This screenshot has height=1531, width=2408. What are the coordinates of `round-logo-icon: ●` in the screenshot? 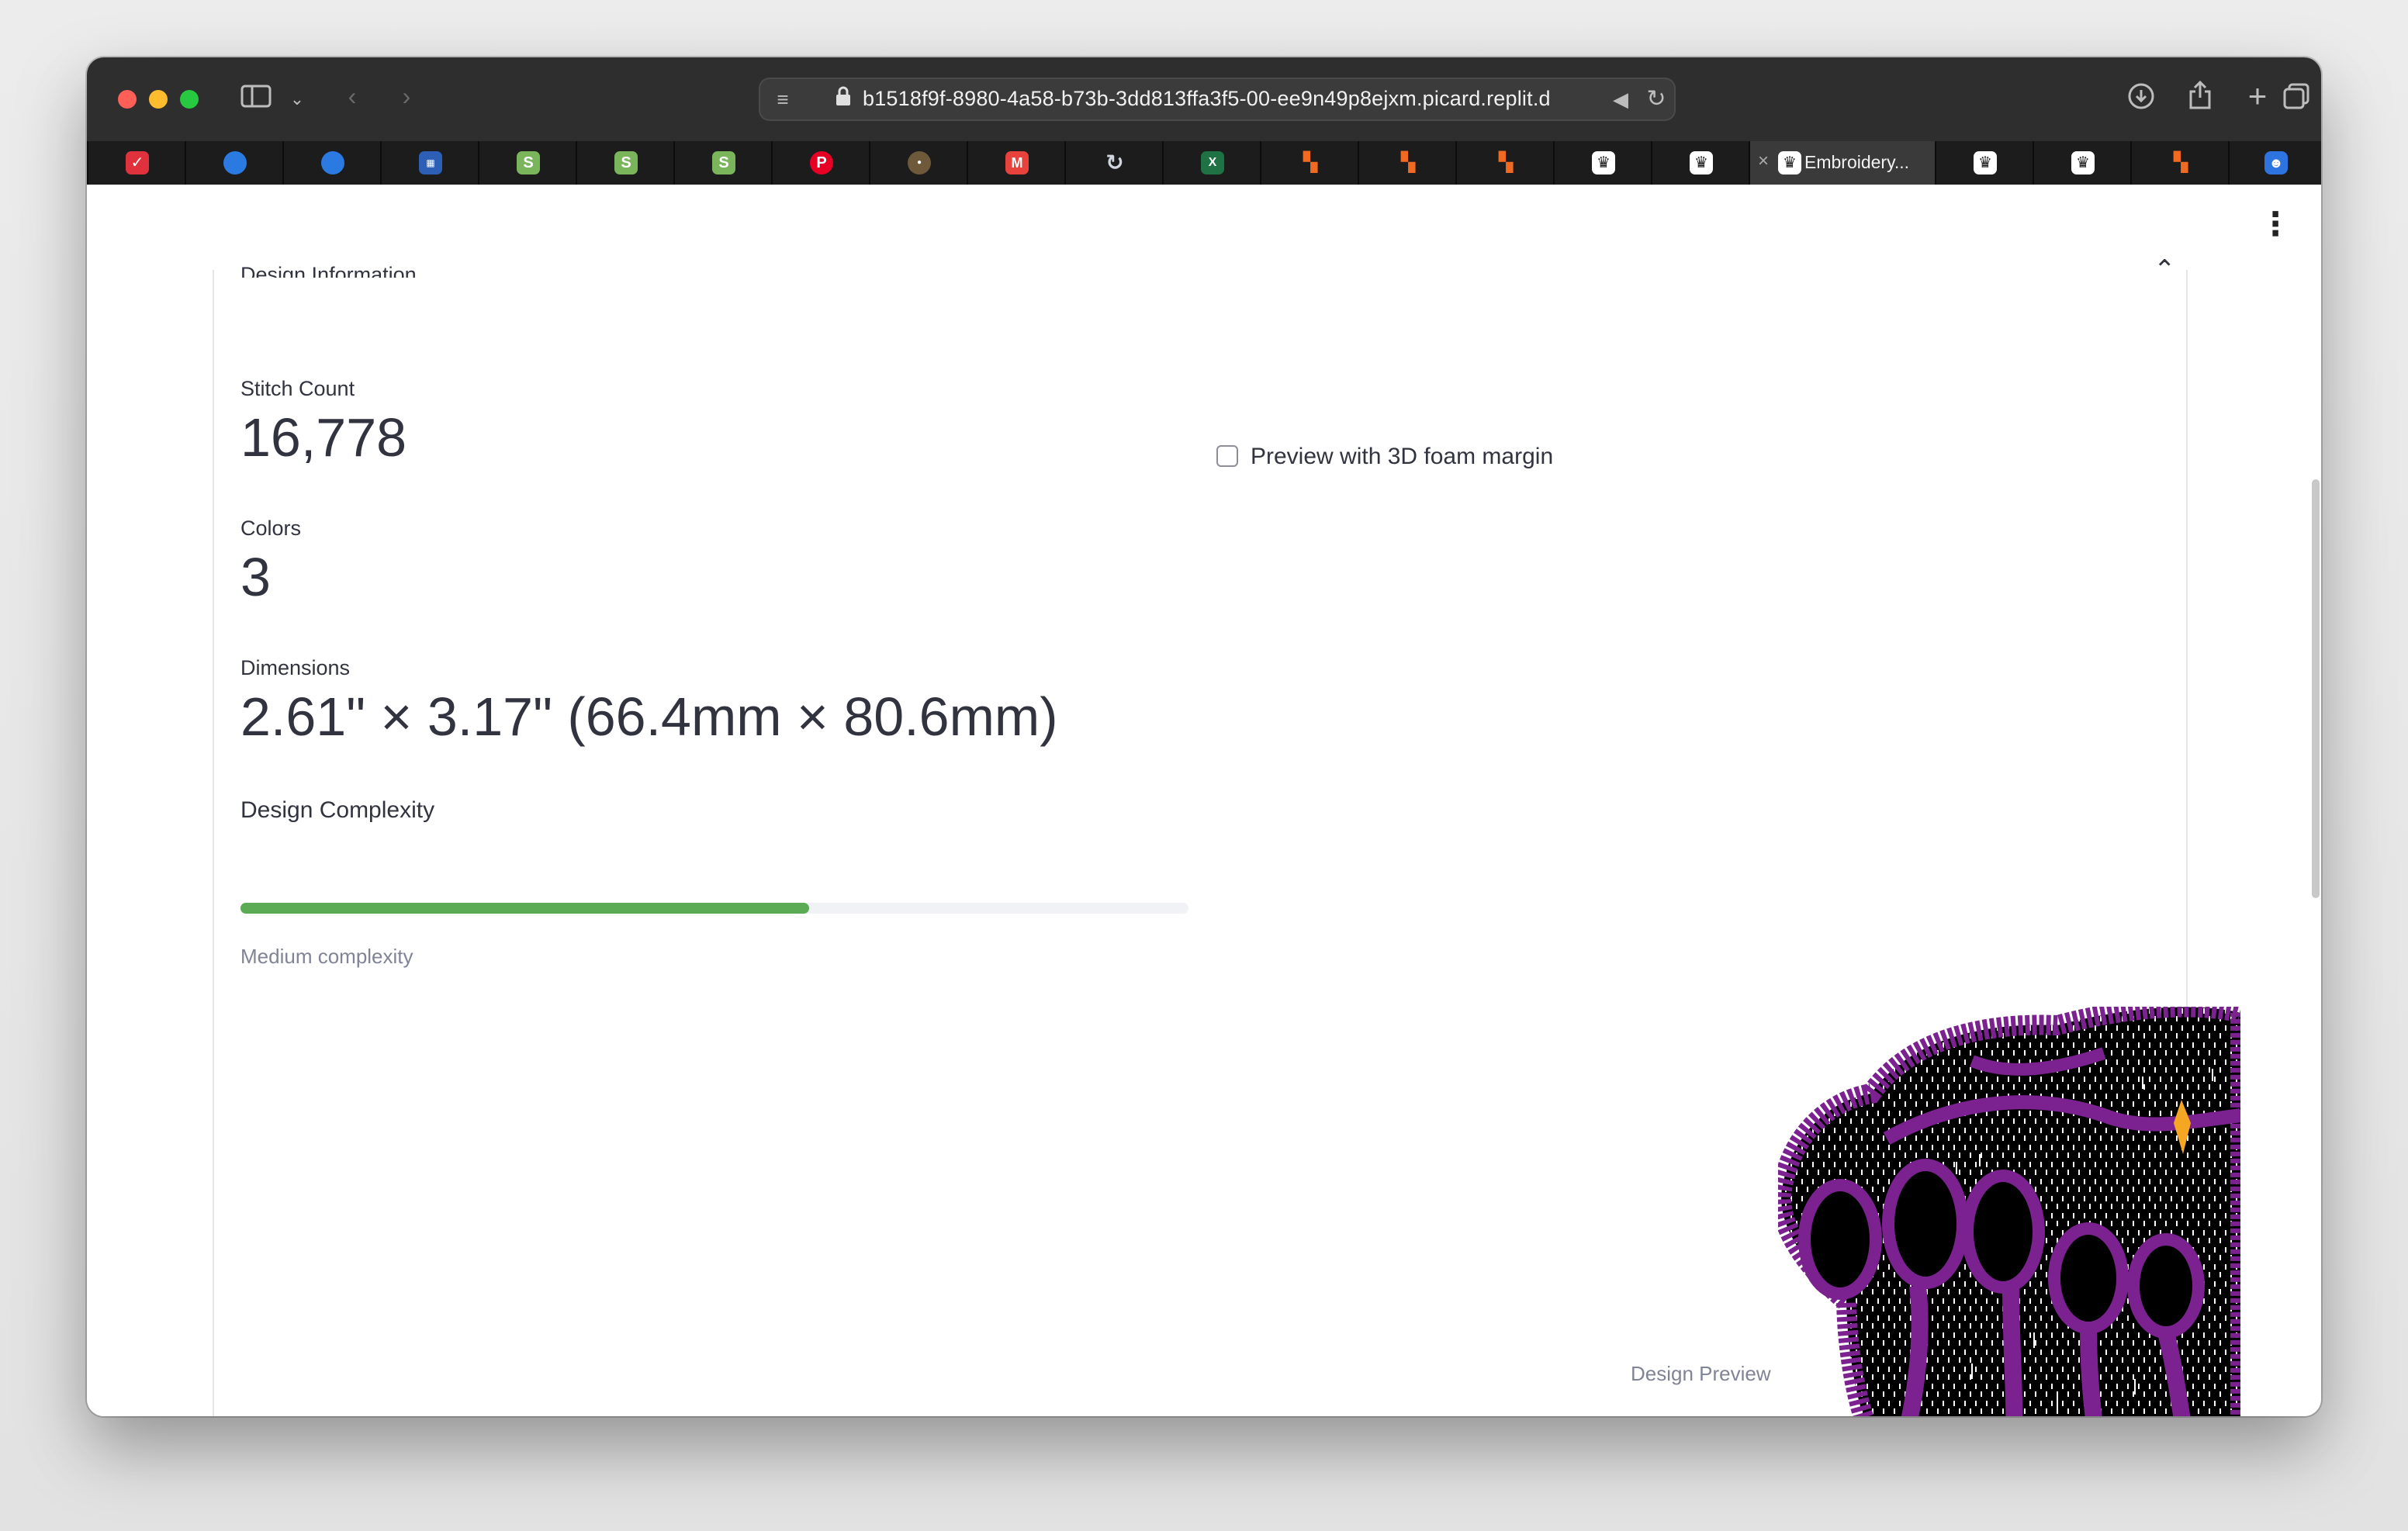 It's located at (919, 163).